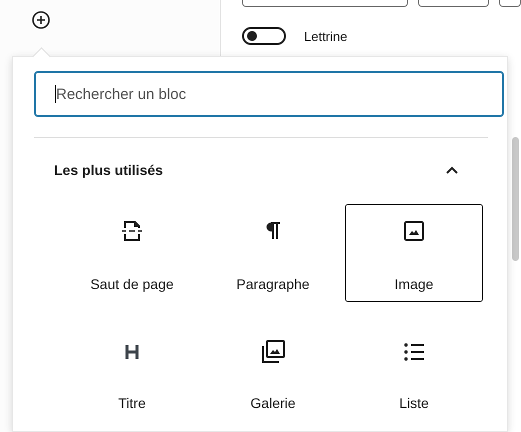 The image size is (521, 432). I want to click on list-icon, so click(414, 352).